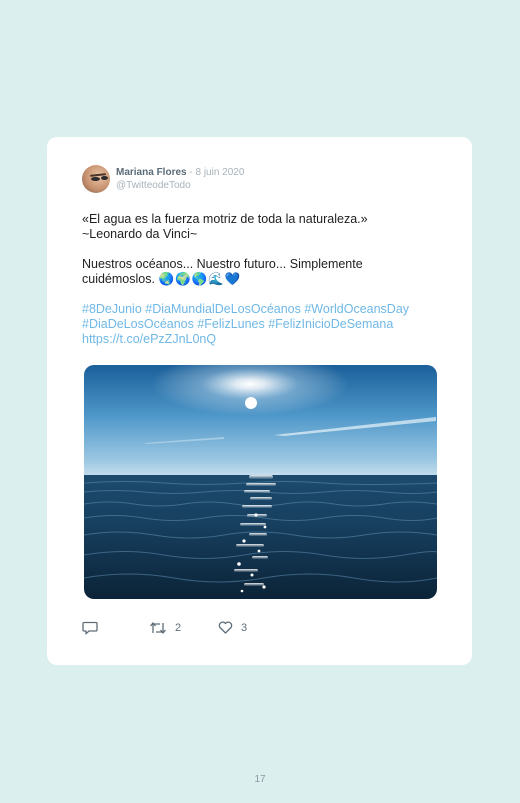  What do you see at coordinates (244, 627) in the screenshot?
I see `like-count: 3` at bounding box center [244, 627].